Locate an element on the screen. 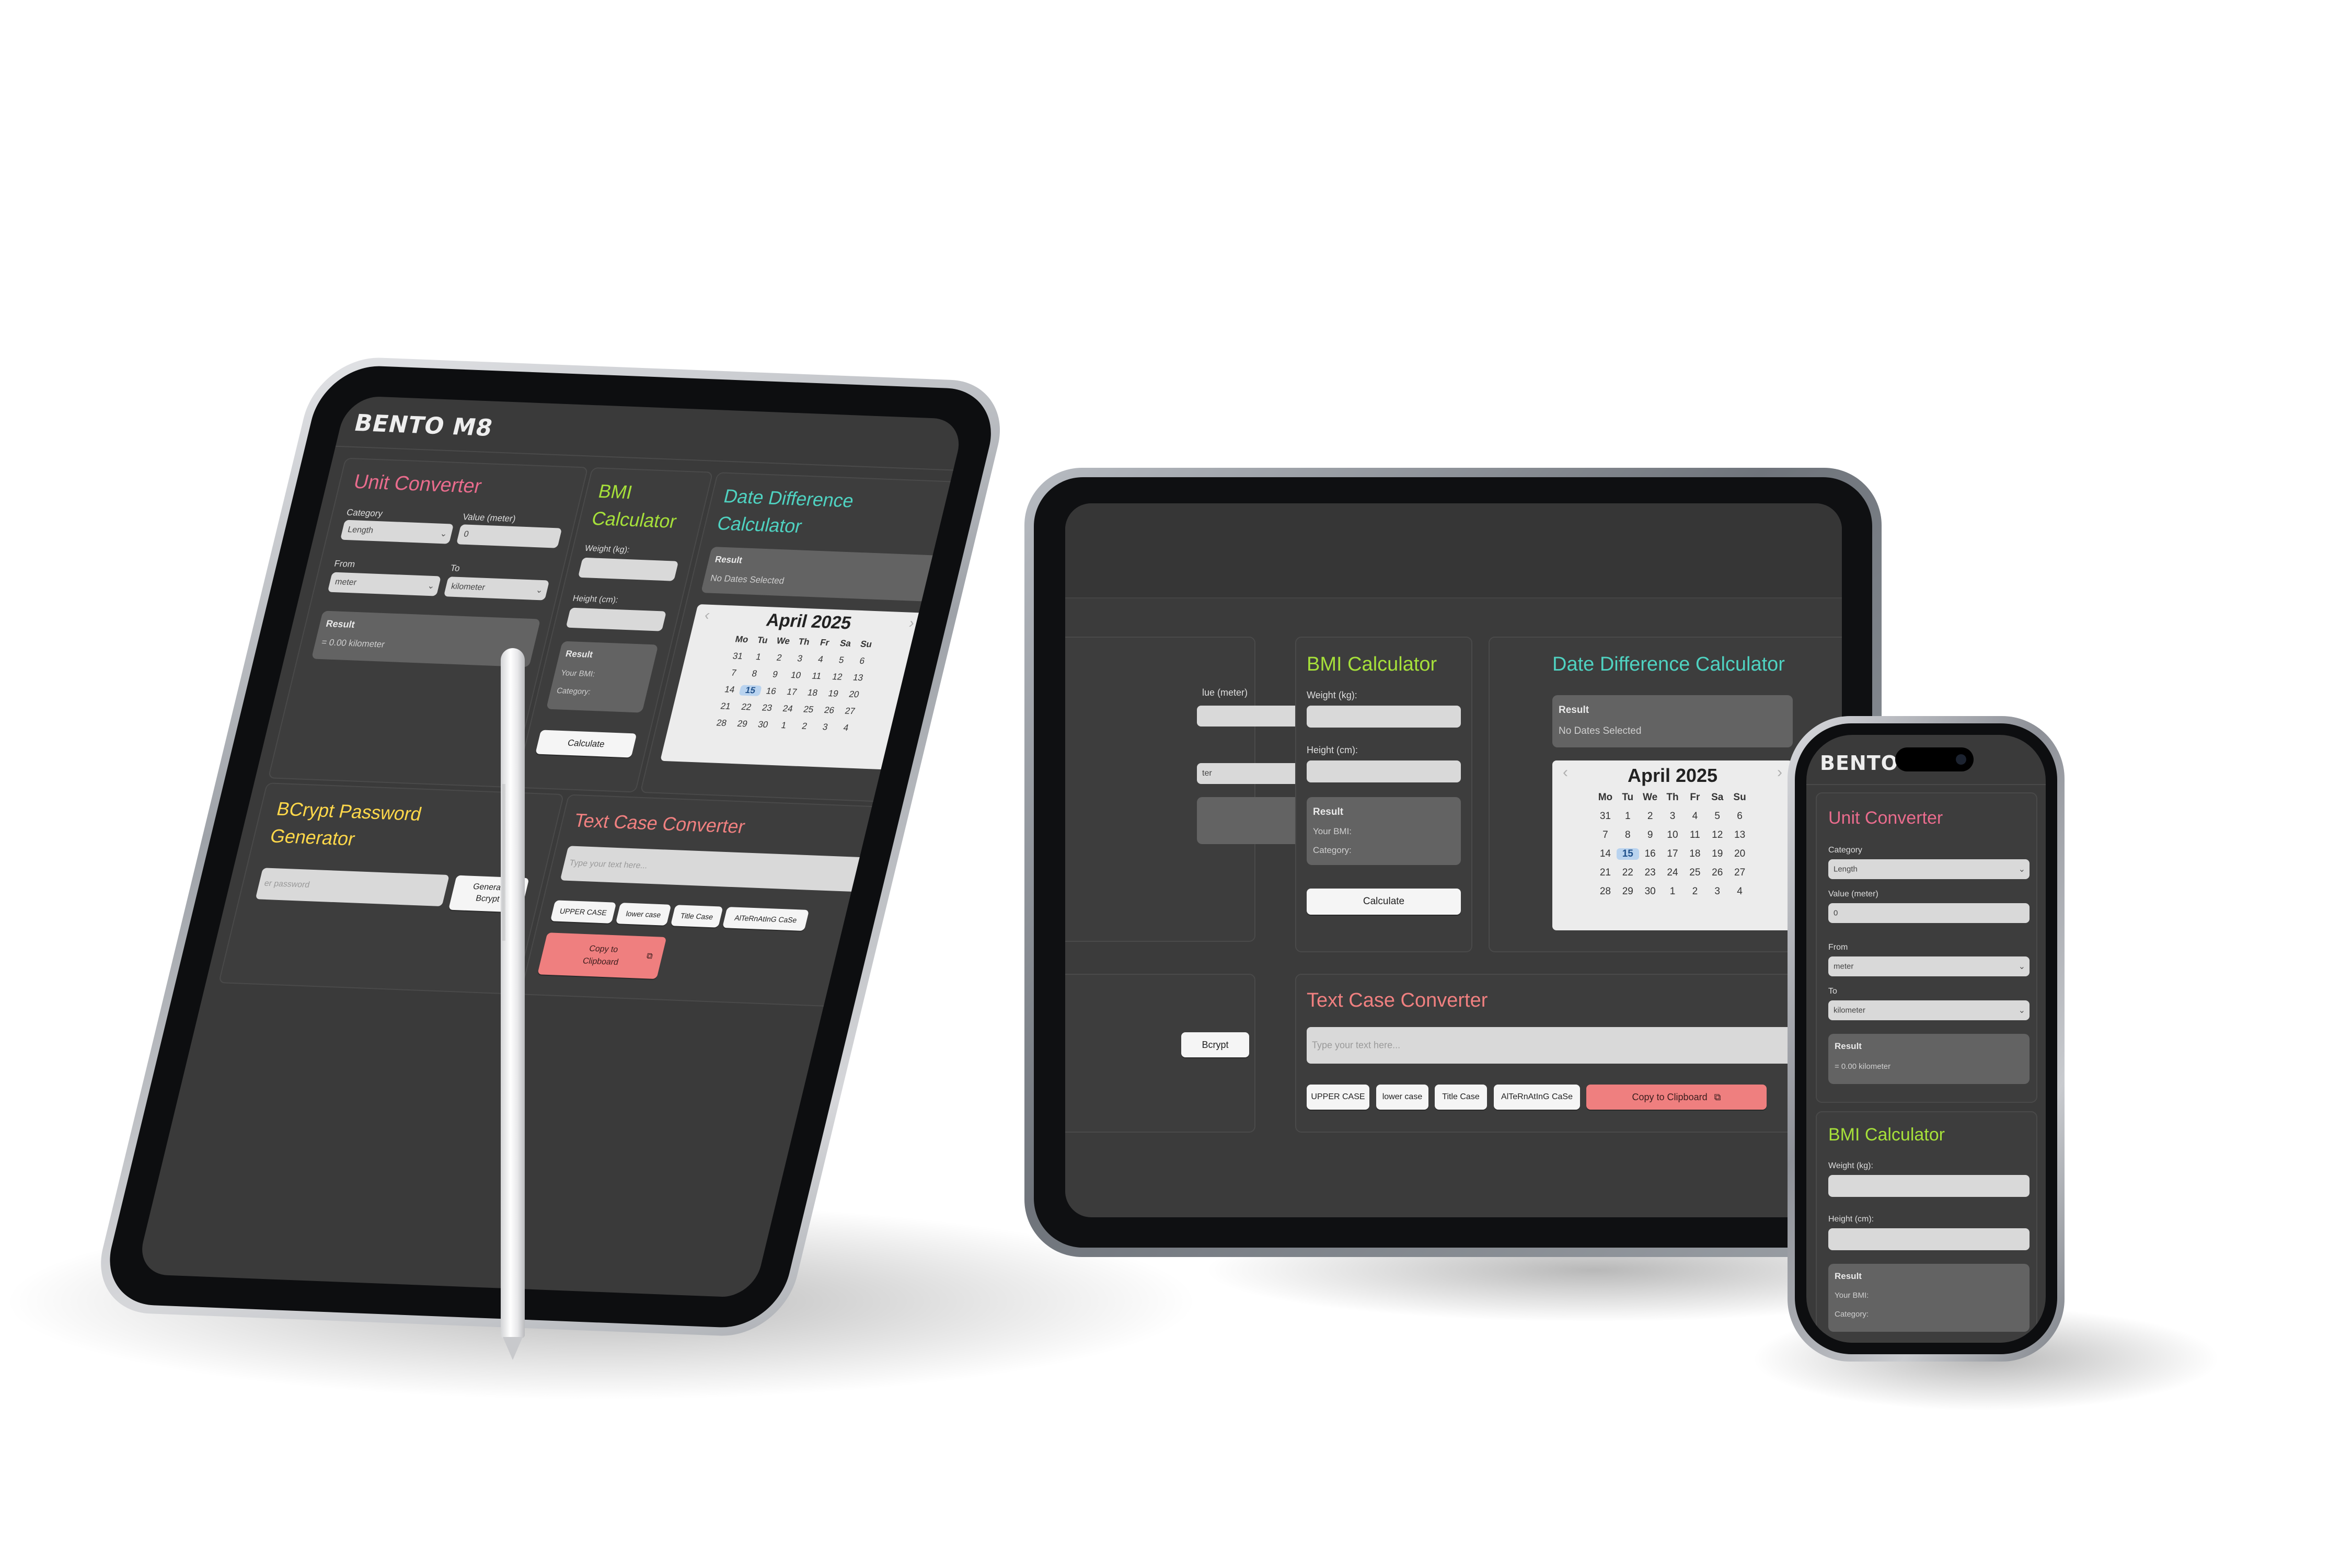 This screenshot has width=2352, height=1568. generate-bcrypt-button: Bcrypt is located at coordinates (1215, 1044).